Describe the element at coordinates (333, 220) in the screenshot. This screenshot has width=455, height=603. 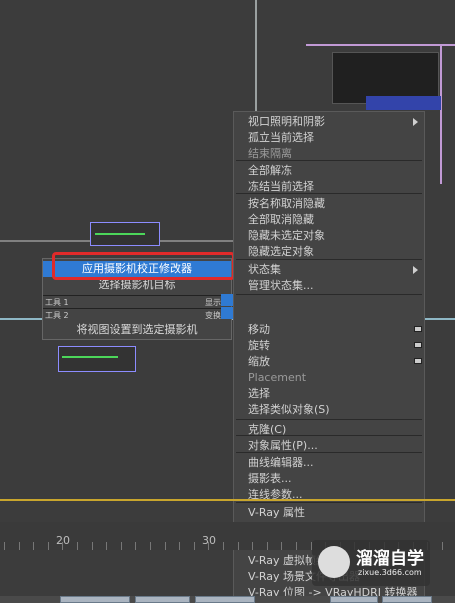
I see `quad-menu-item: 全部取消隐藏` at that location.